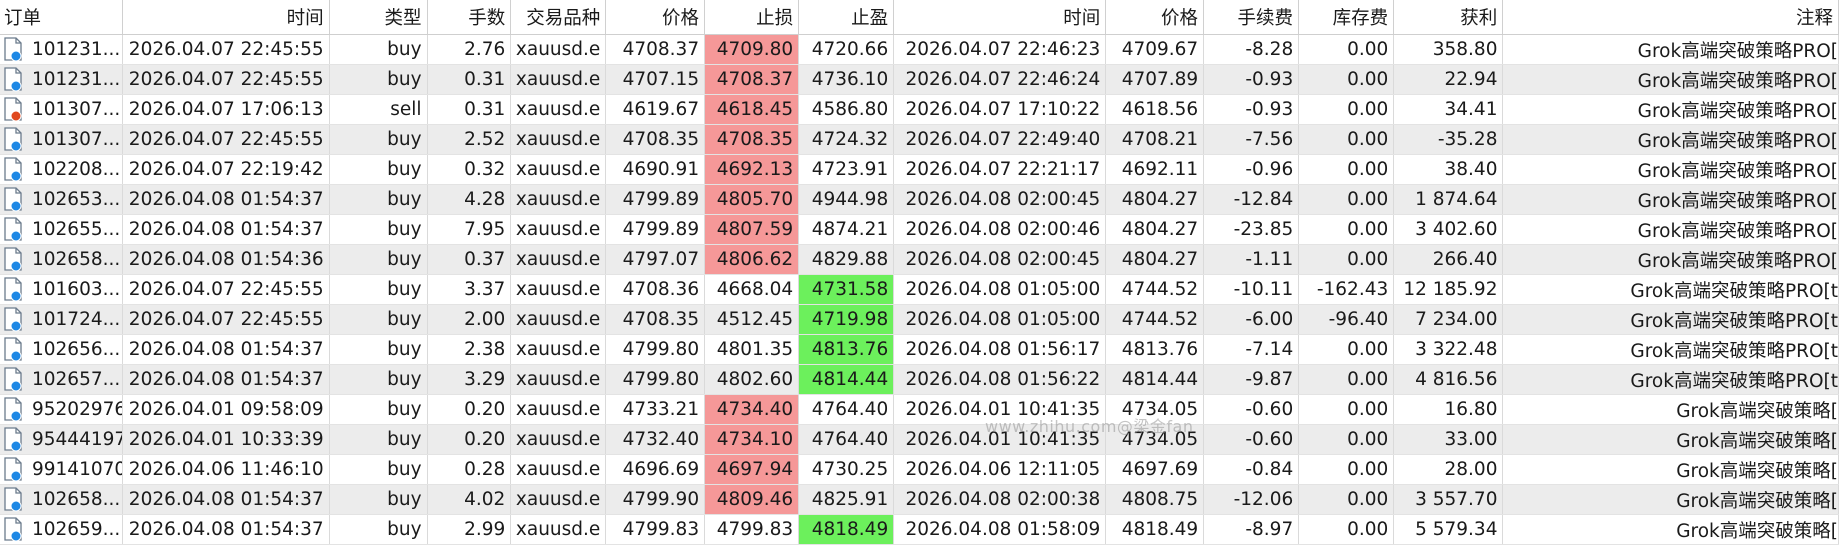 This screenshot has height=549, width=1839. What do you see at coordinates (847, 109) in the screenshot?
I see `take-profit-cell: 4586.80` at bounding box center [847, 109].